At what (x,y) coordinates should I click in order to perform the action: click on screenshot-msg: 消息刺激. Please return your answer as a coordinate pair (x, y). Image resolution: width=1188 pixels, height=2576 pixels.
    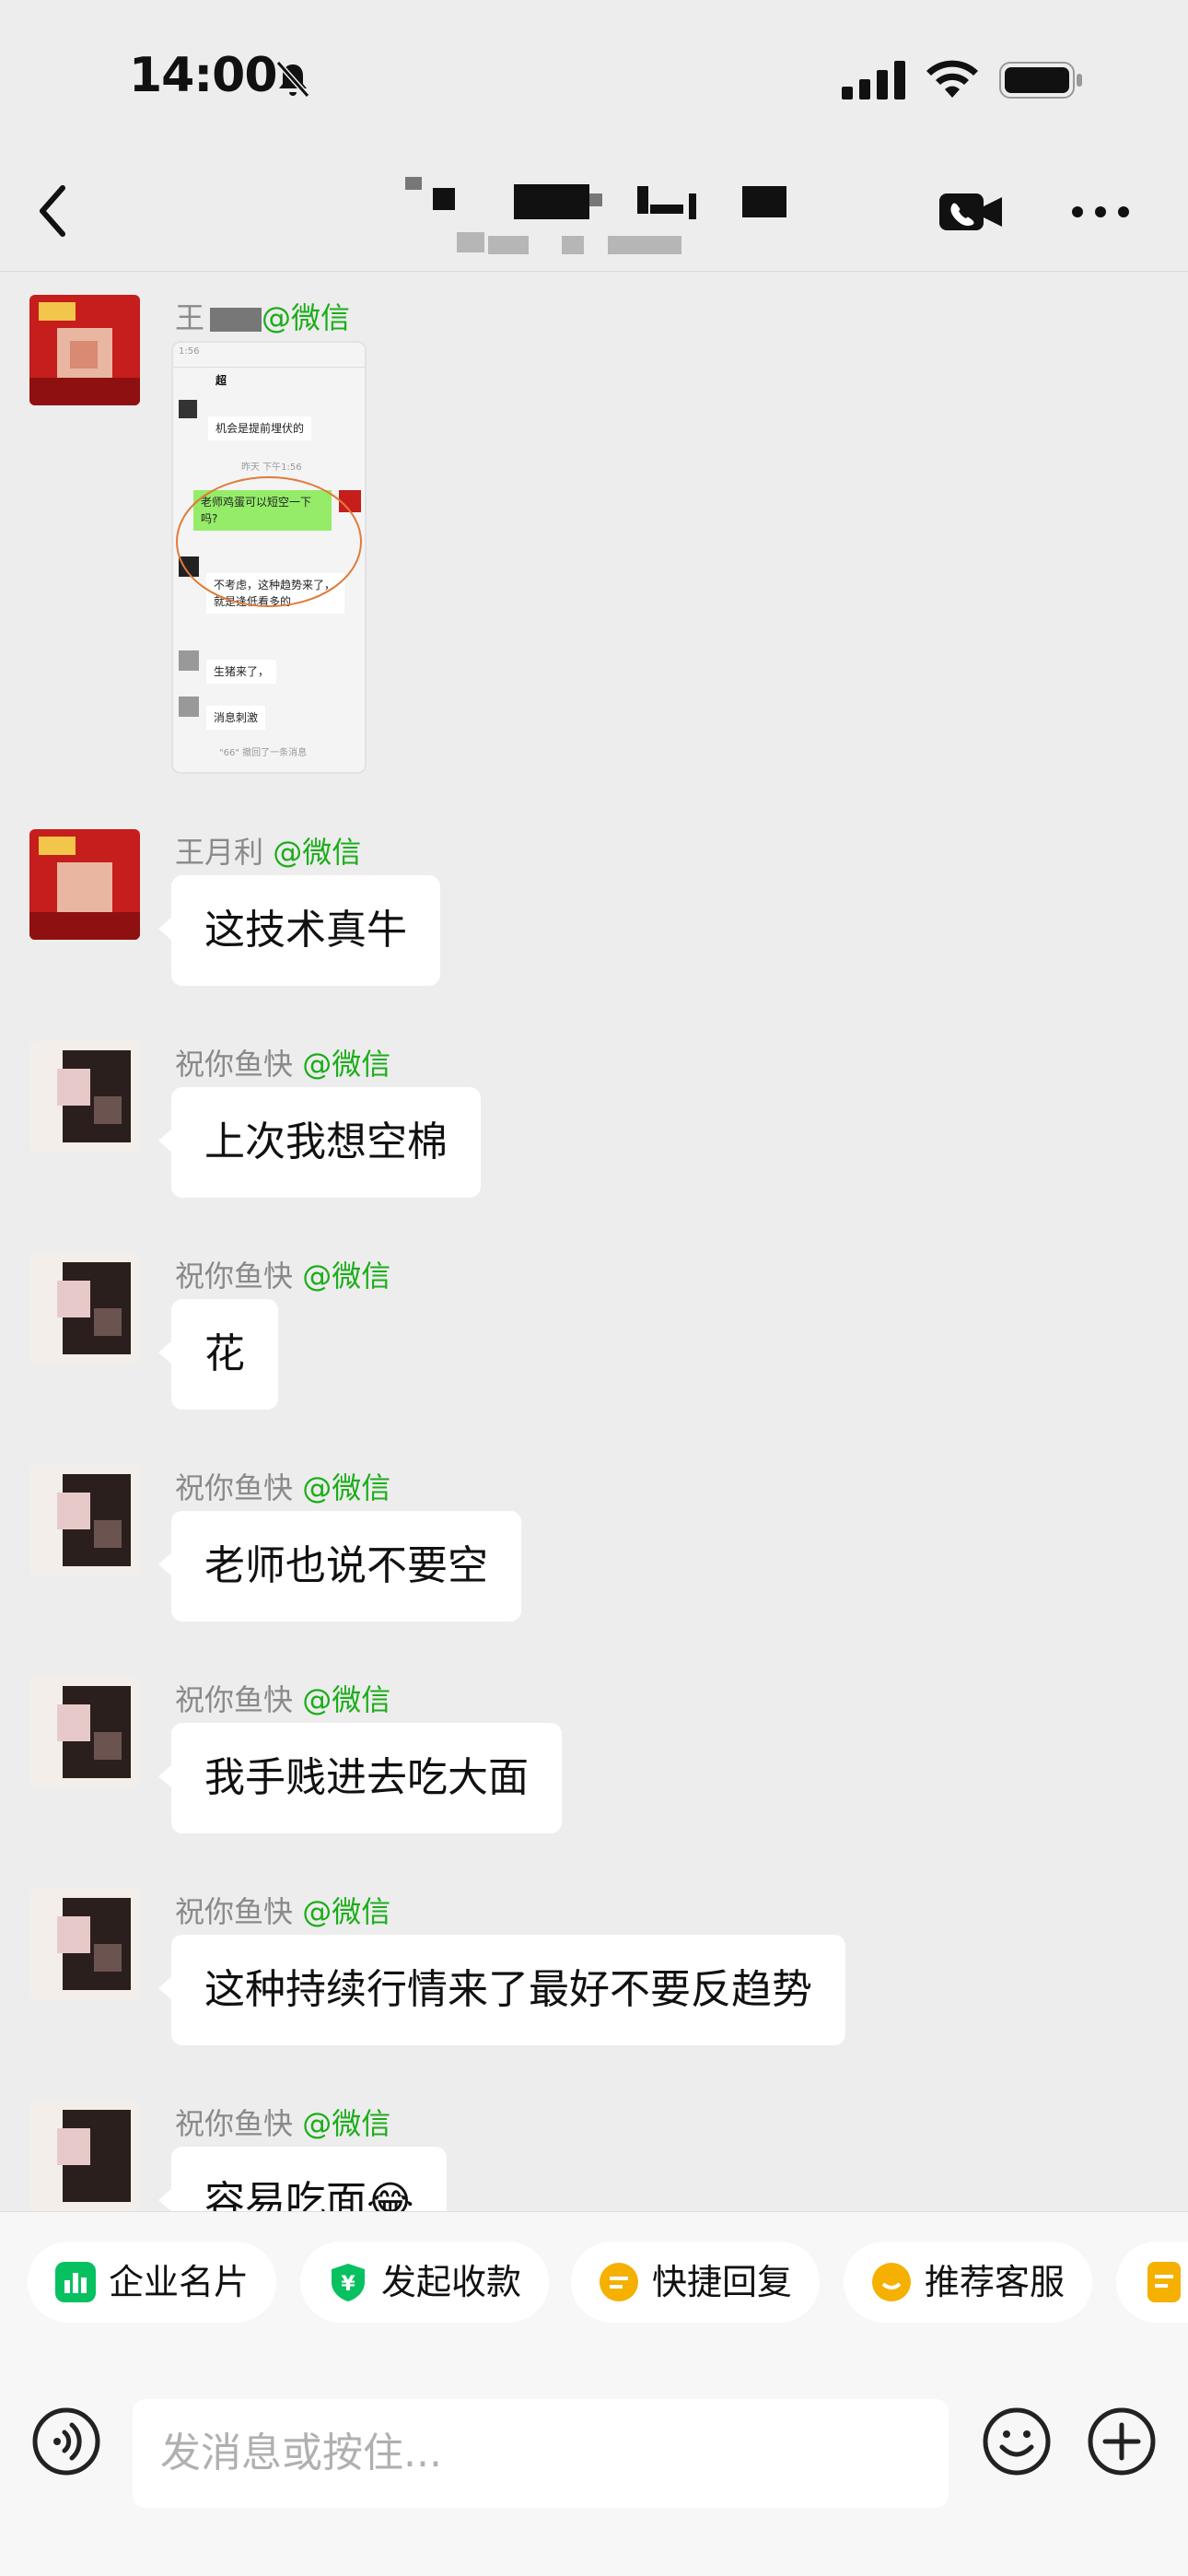
    Looking at the image, I should click on (236, 718).